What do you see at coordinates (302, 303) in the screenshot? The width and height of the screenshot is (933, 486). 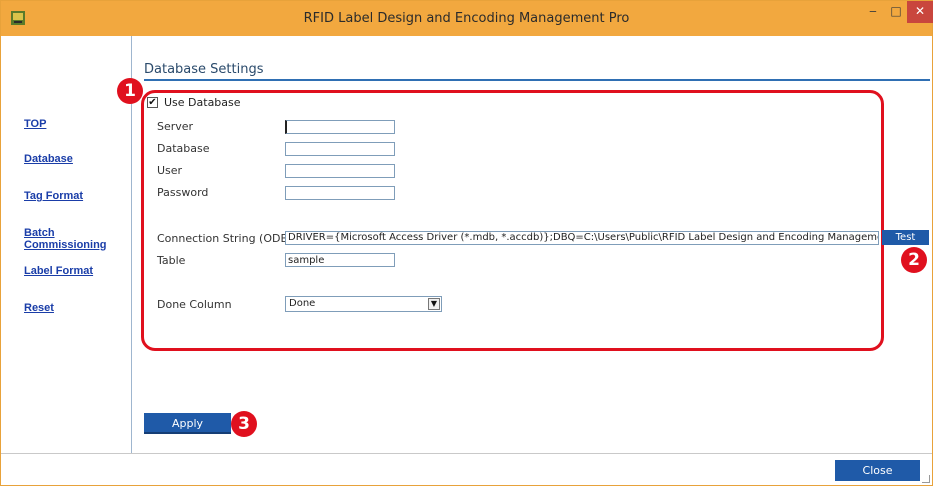 I see `done-column-value: Done` at bounding box center [302, 303].